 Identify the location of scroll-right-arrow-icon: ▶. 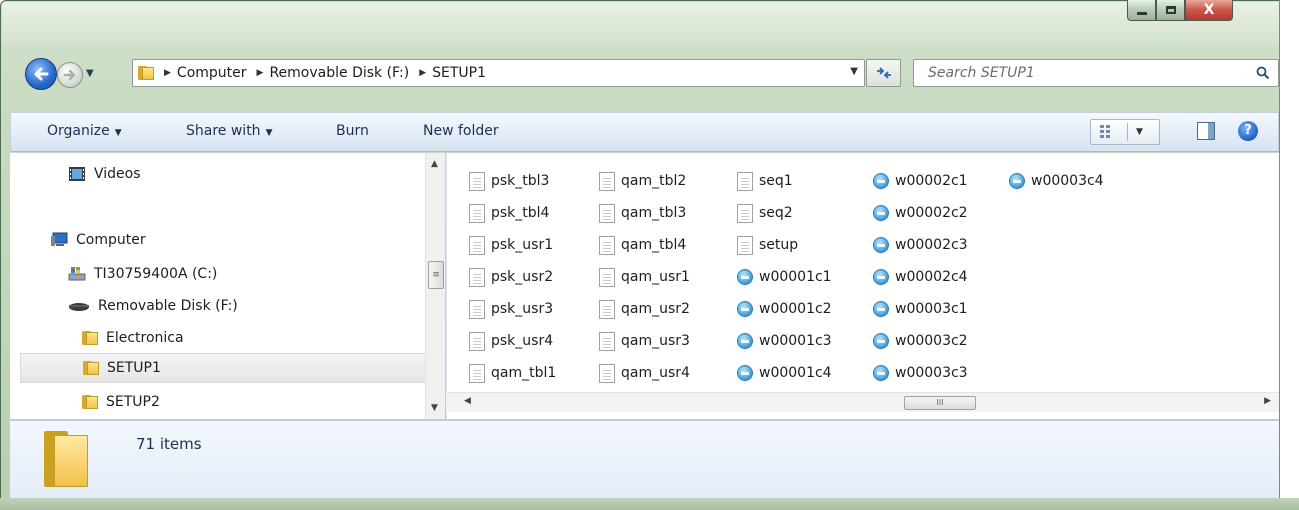
(1267, 401).